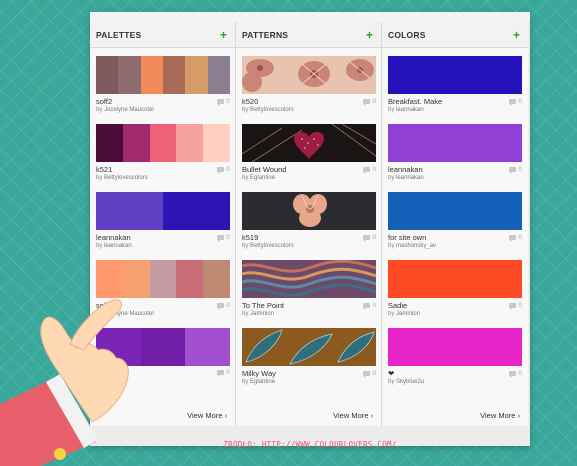  What do you see at coordinates (162, 35) in the screenshot?
I see `palettes-header: PALETTES +` at bounding box center [162, 35].